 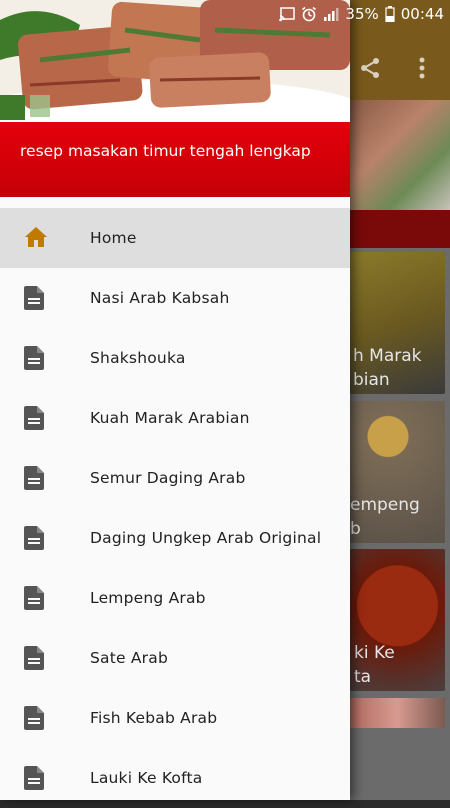 I want to click on menu-item-label: Shakshouka, so click(x=138, y=358).